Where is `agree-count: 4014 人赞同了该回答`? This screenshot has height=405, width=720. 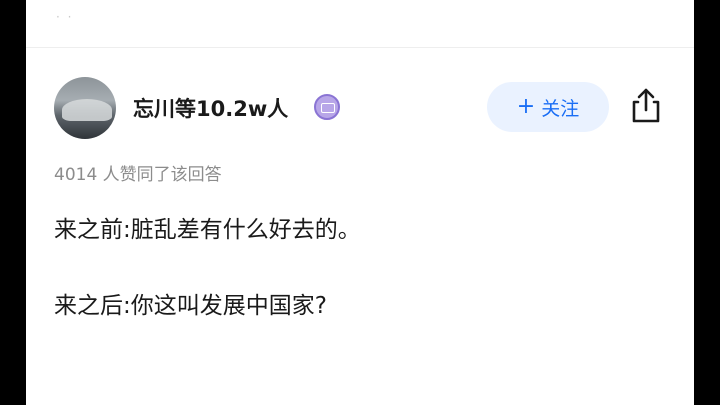 agree-count: 4014 人赞同了该回答 is located at coordinates (138, 175).